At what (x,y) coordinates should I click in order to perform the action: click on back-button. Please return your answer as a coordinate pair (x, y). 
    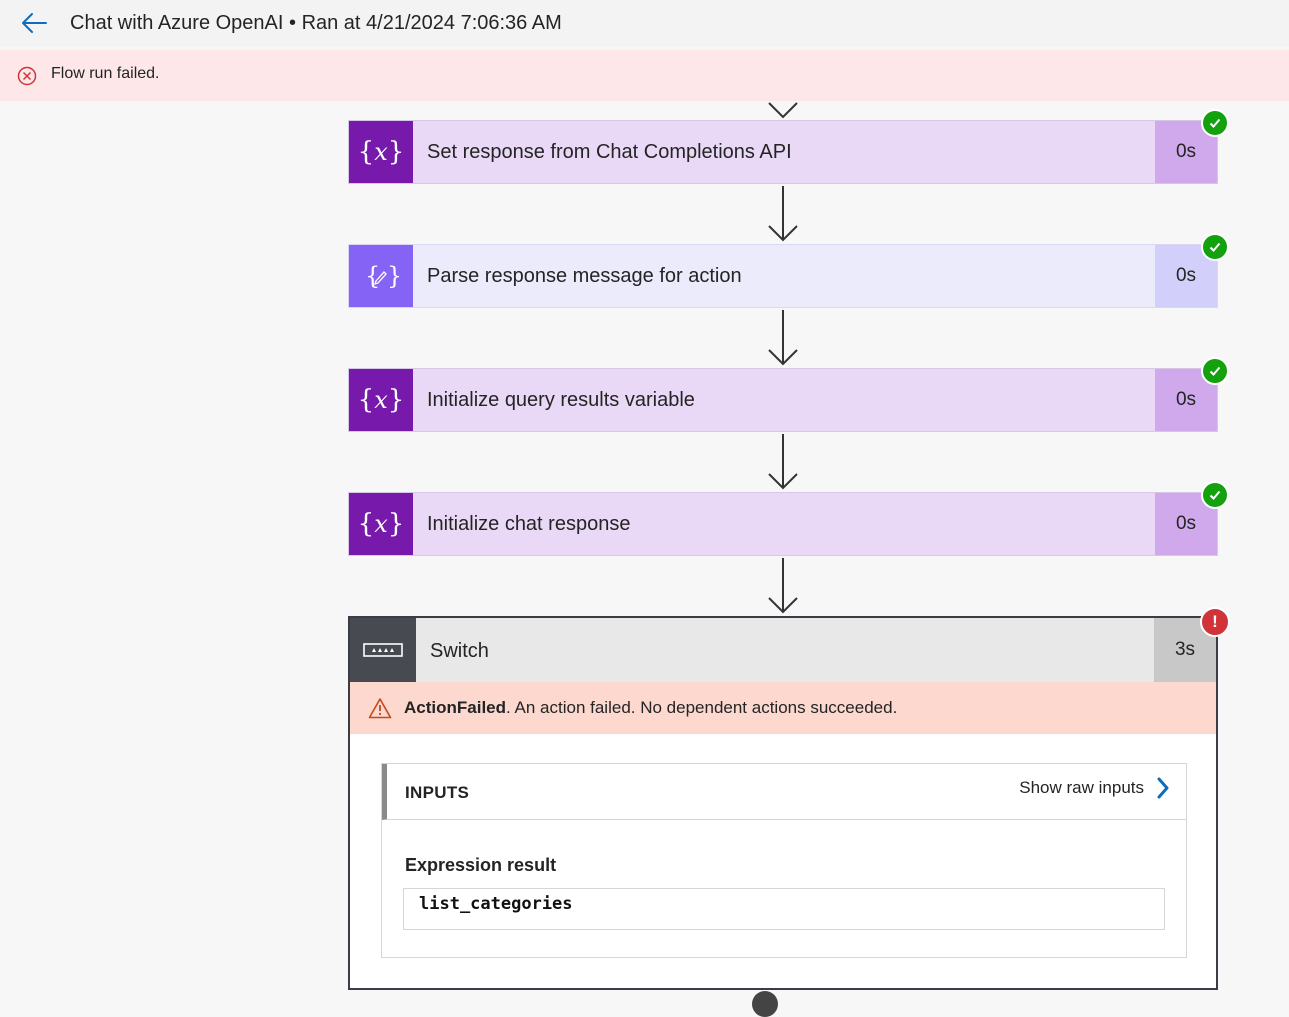
    Looking at the image, I should click on (34, 23).